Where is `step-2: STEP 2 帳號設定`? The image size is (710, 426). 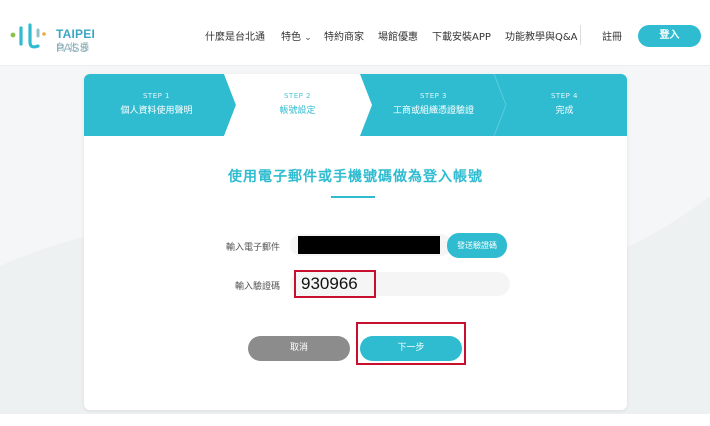
step-2: STEP 2 帳號設定 is located at coordinates (297, 105).